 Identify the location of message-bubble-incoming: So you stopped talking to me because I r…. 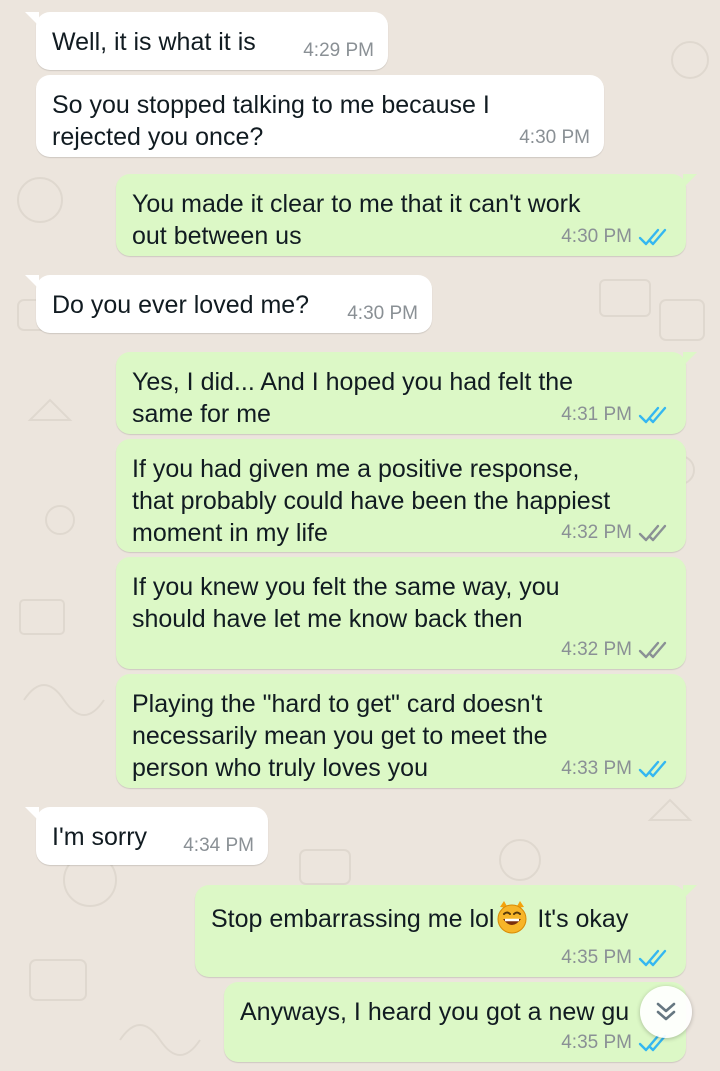
(320, 116).